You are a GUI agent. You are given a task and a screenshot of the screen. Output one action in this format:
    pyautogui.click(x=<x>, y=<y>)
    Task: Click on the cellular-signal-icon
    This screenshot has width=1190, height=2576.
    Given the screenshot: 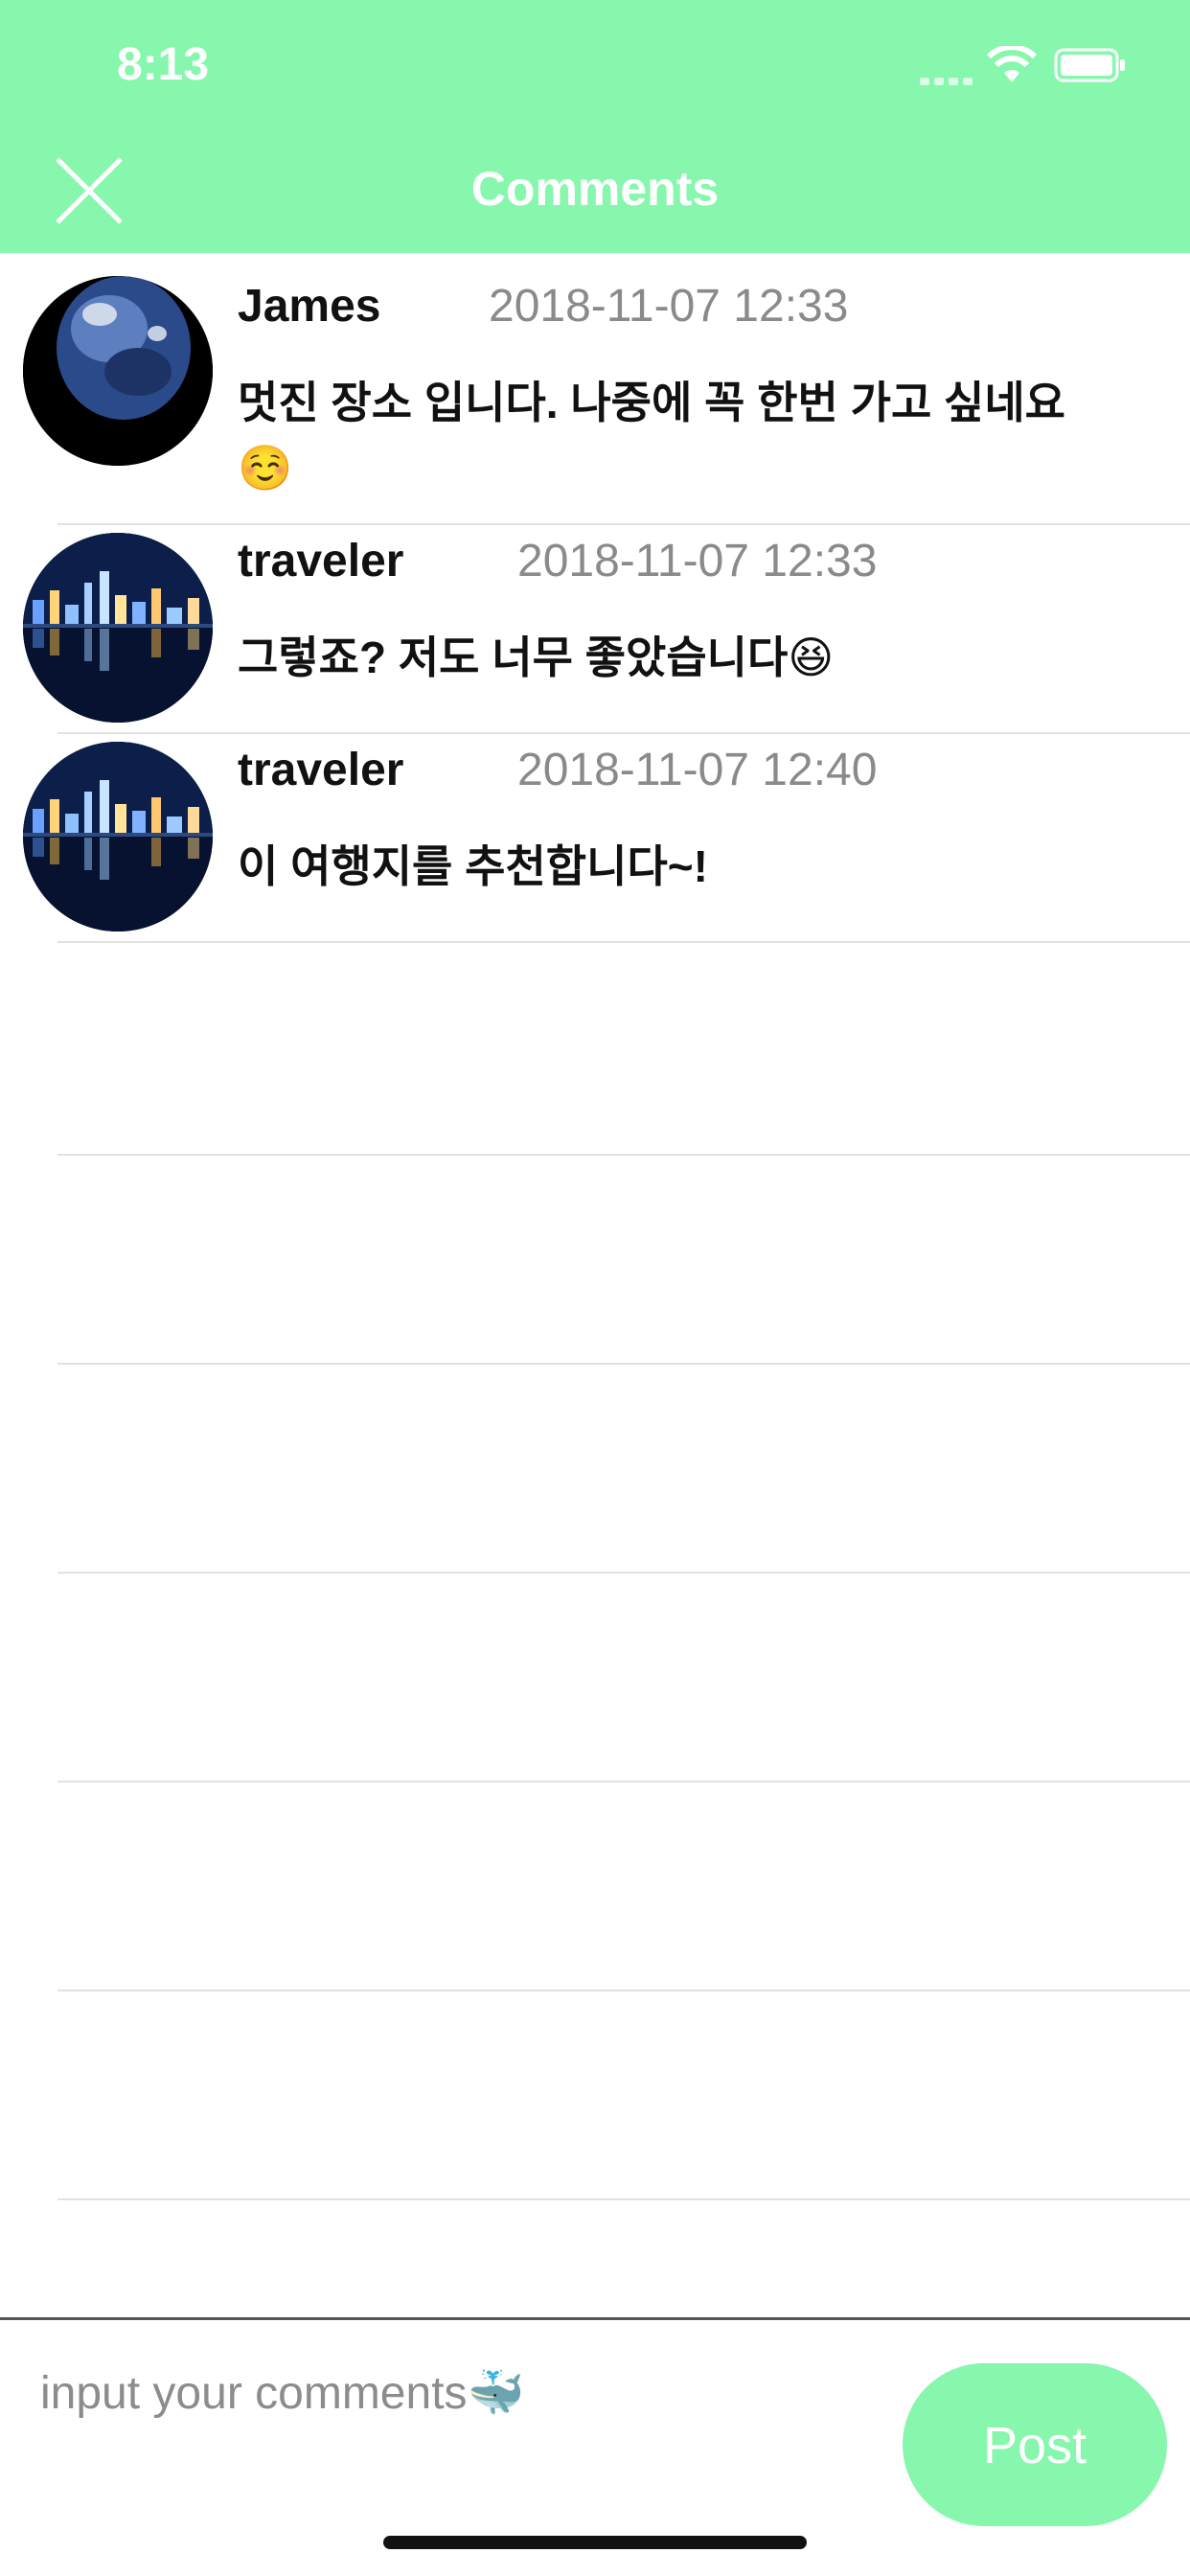 What is the action you would take?
    pyautogui.click(x=949, y=79)
    